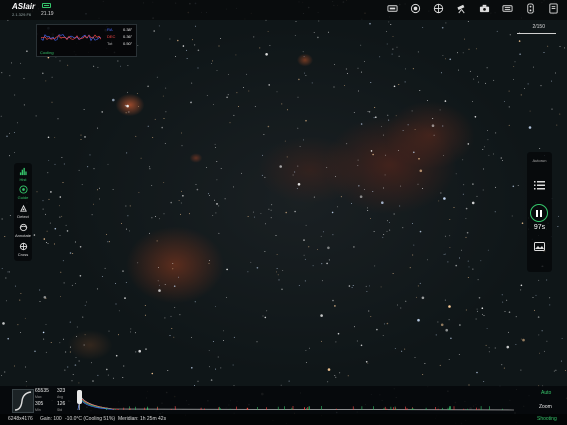  I want to click on filter-wheel-icon, so click(530, 8).